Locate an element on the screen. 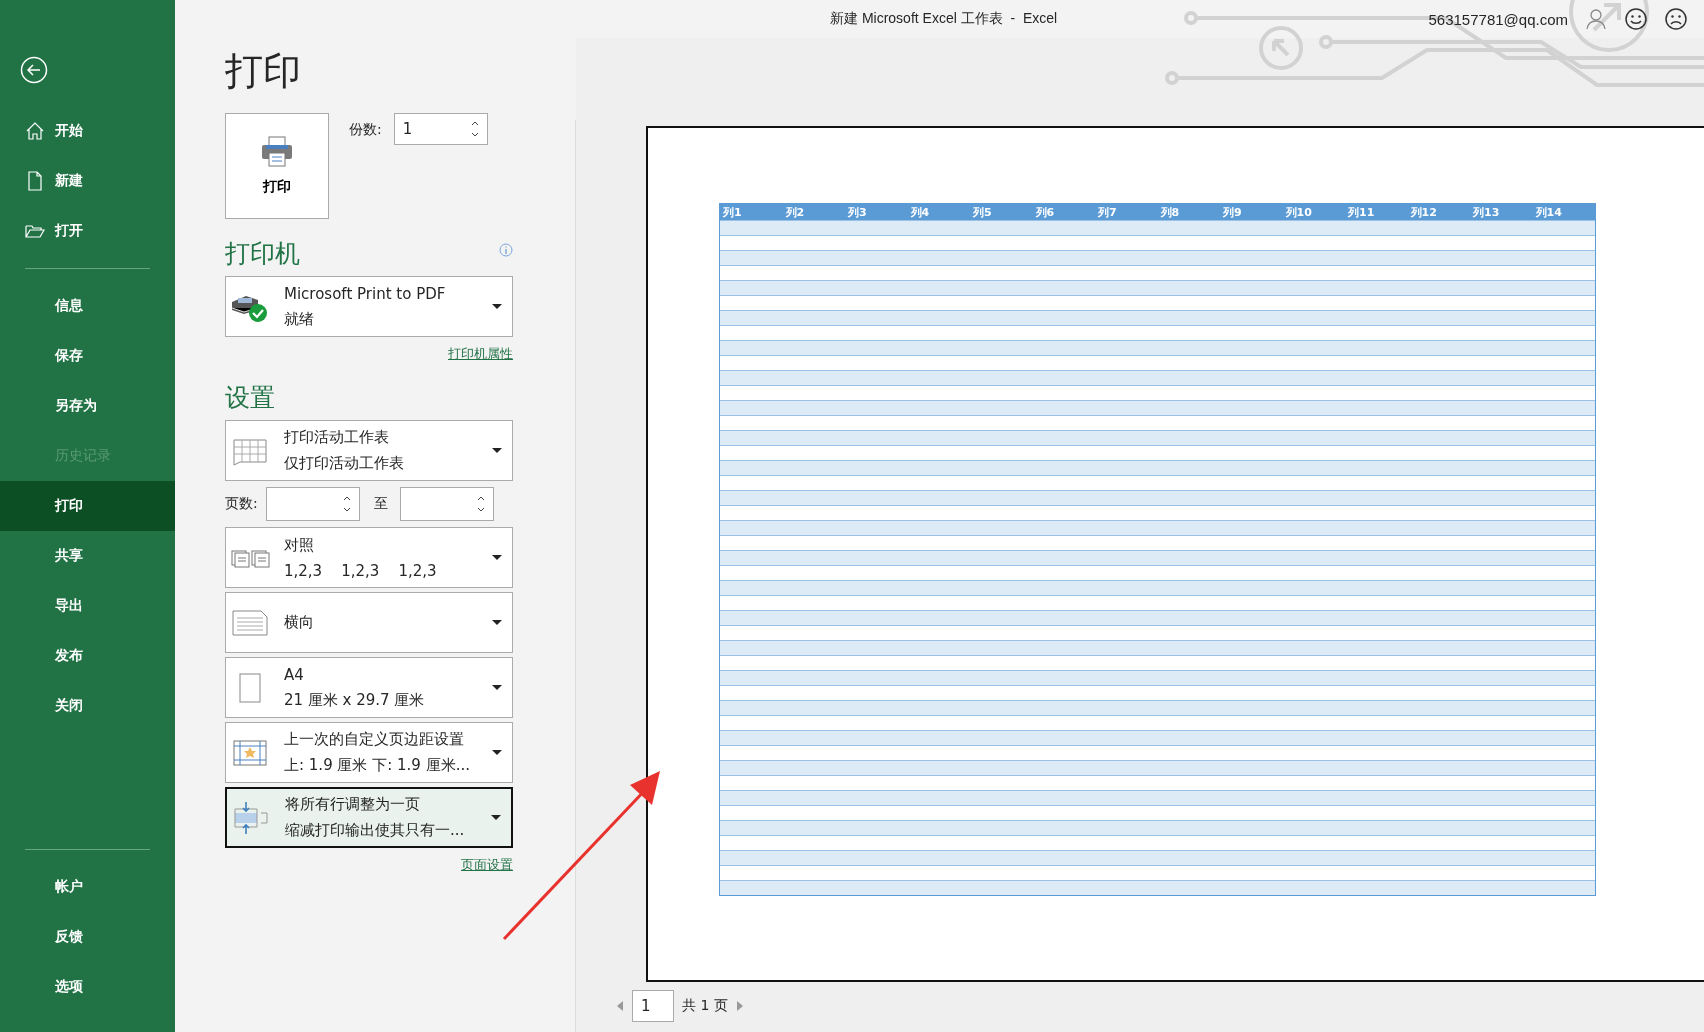 The height and width of the screenshot is (1032, 1704). document-icon is located at coordinates (35, 181).